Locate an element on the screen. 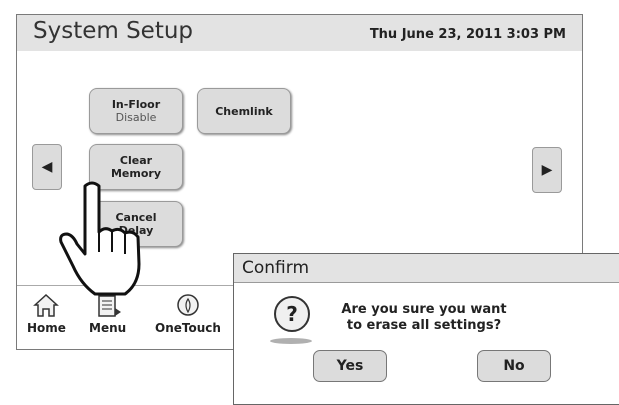 This screenshot has width=619, height=405. in-floor-button: In-Floor Disable is located at coordinates (136, 111).